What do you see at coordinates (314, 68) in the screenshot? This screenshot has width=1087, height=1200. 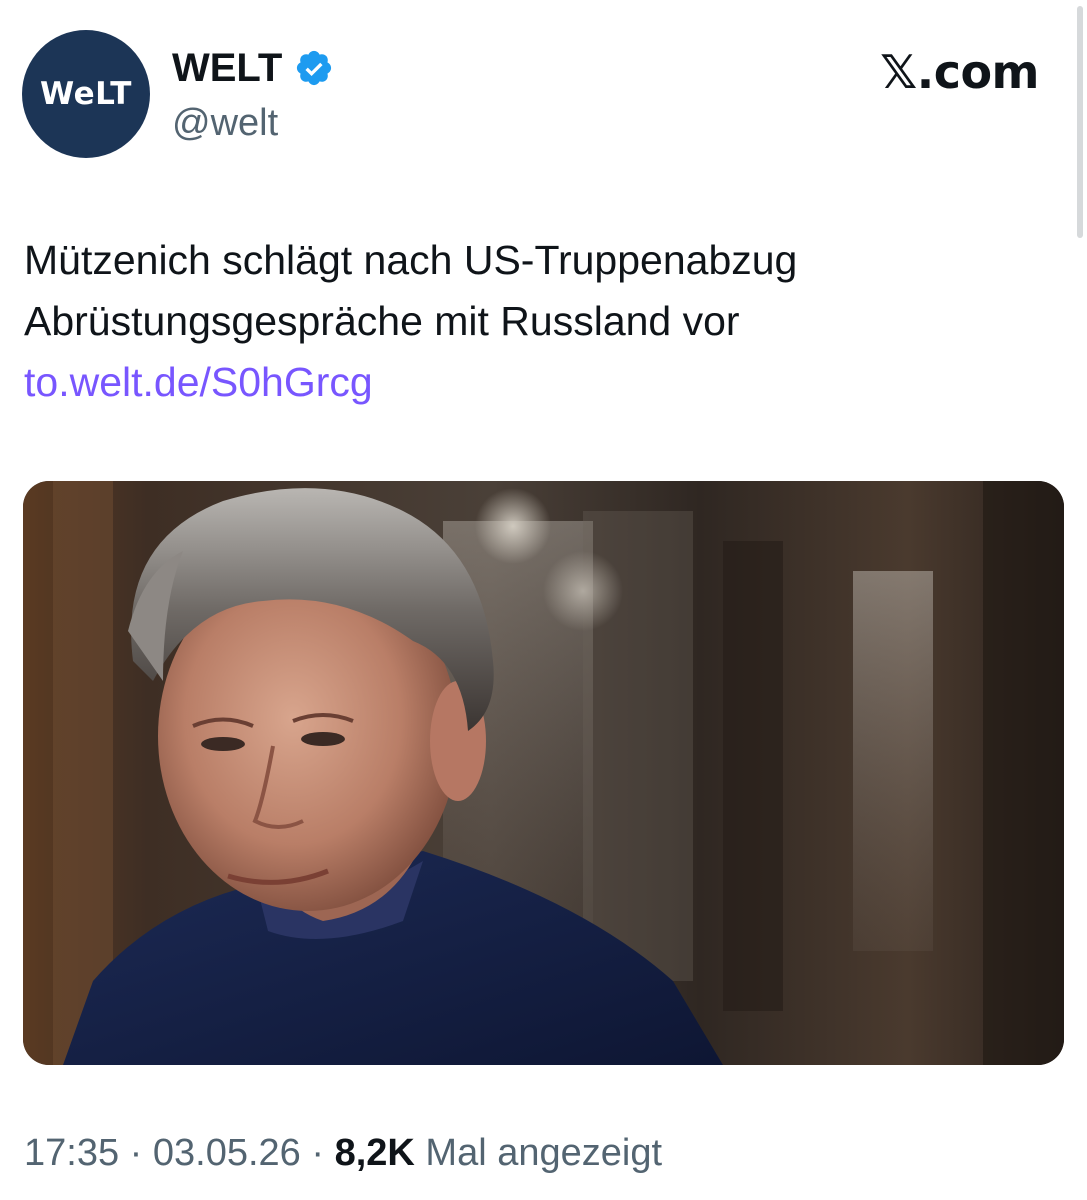 I see `verified-badge-icon` at bounding box center [314, 68].